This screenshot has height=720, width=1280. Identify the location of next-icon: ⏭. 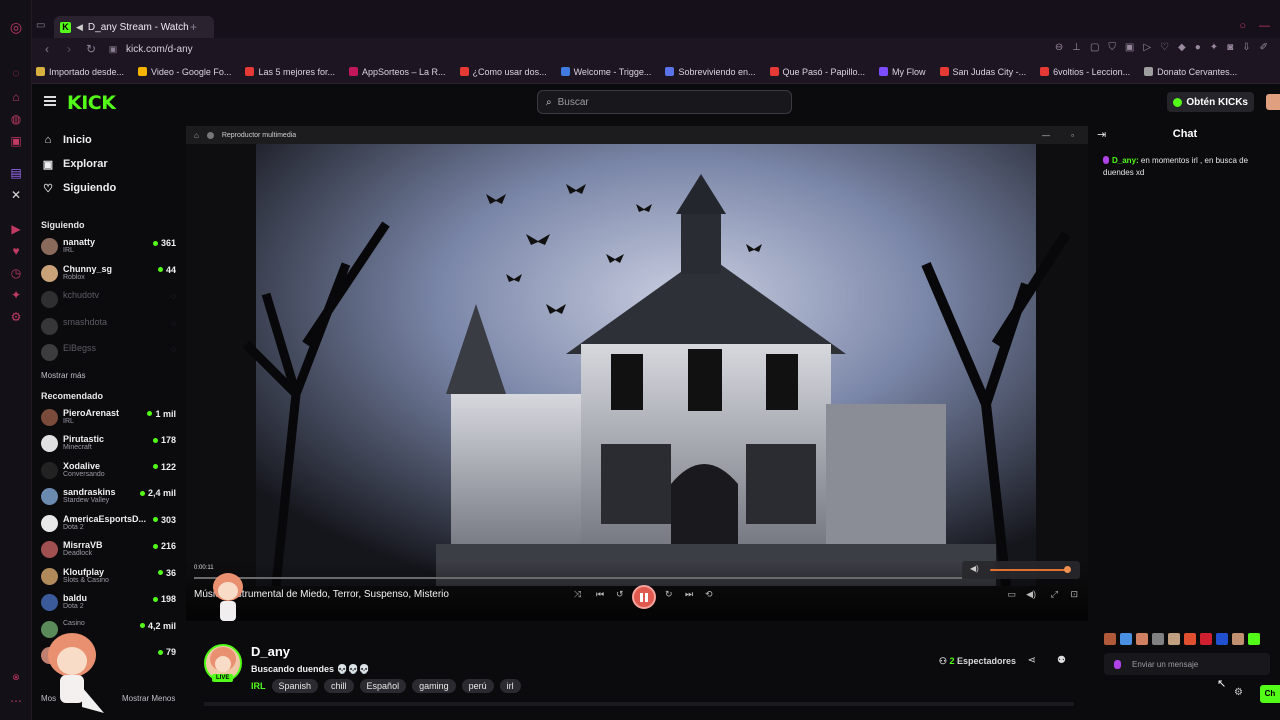
(689, 594).